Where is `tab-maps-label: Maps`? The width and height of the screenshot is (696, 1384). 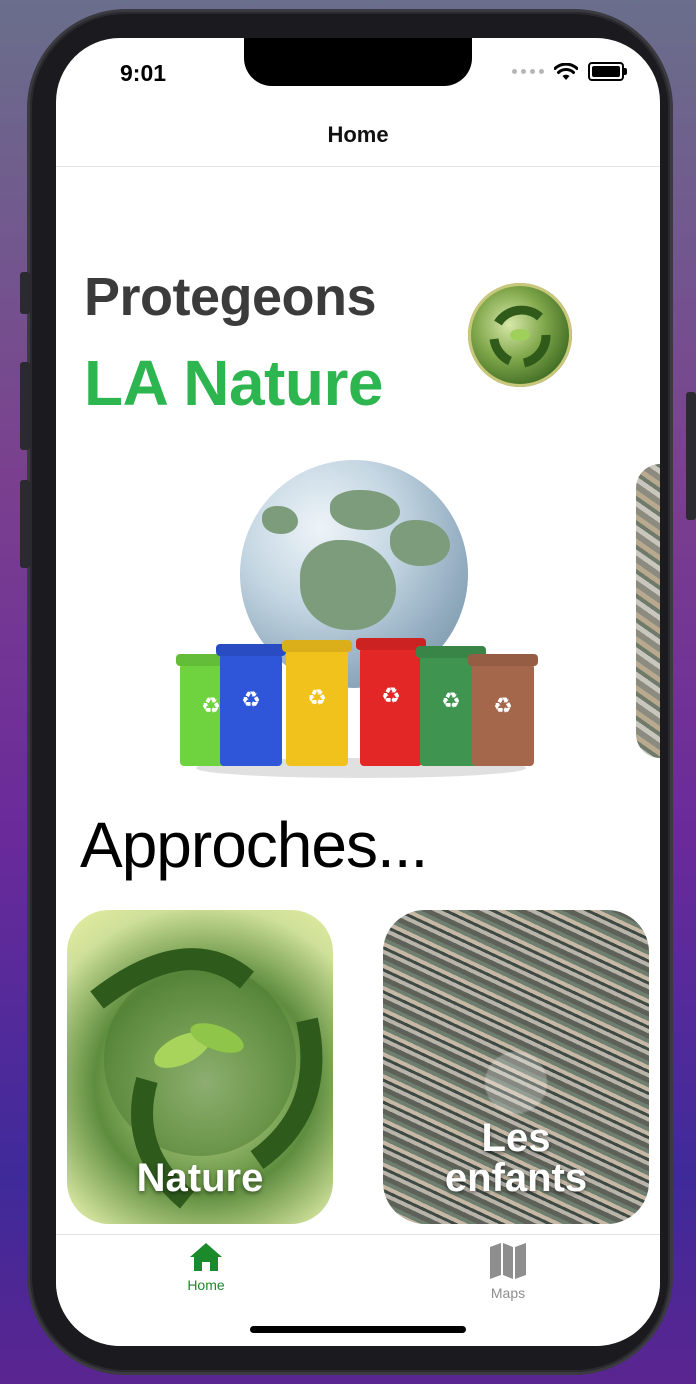 tab-maps-label: Maps is located at coordinates (508, 1293).